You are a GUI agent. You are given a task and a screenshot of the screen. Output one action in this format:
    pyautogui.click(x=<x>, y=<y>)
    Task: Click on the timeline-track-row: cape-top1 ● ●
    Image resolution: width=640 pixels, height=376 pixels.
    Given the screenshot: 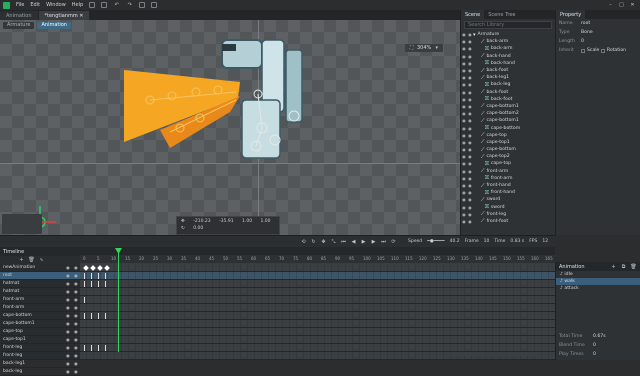 What is the action you would take?
    pyautogui.click(x=40, y=340)
    